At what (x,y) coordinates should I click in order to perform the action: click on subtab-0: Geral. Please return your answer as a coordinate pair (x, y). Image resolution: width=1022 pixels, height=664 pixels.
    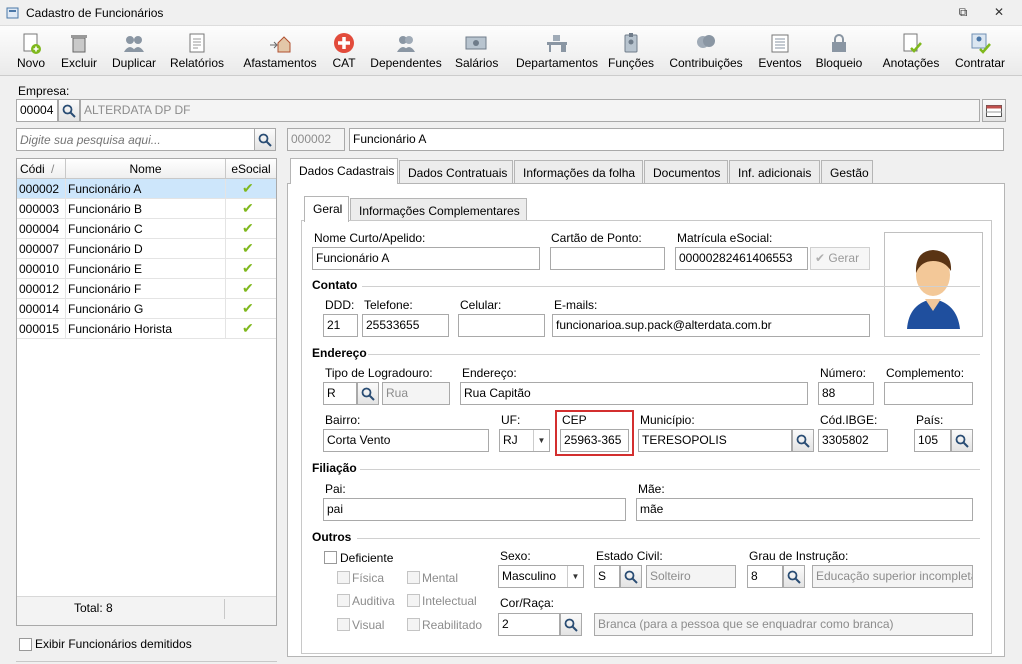
    Looking at the image, I should click on (326, 209).